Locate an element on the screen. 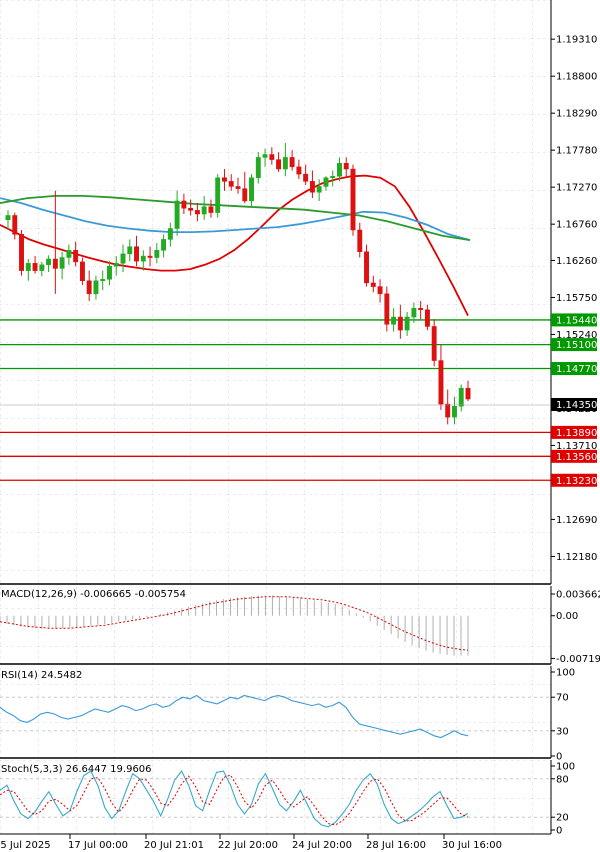 The height and width of the screenshot is (852, 600). time-tick-label: 30 Jul 16:00 is located at coordinates (472, 845).